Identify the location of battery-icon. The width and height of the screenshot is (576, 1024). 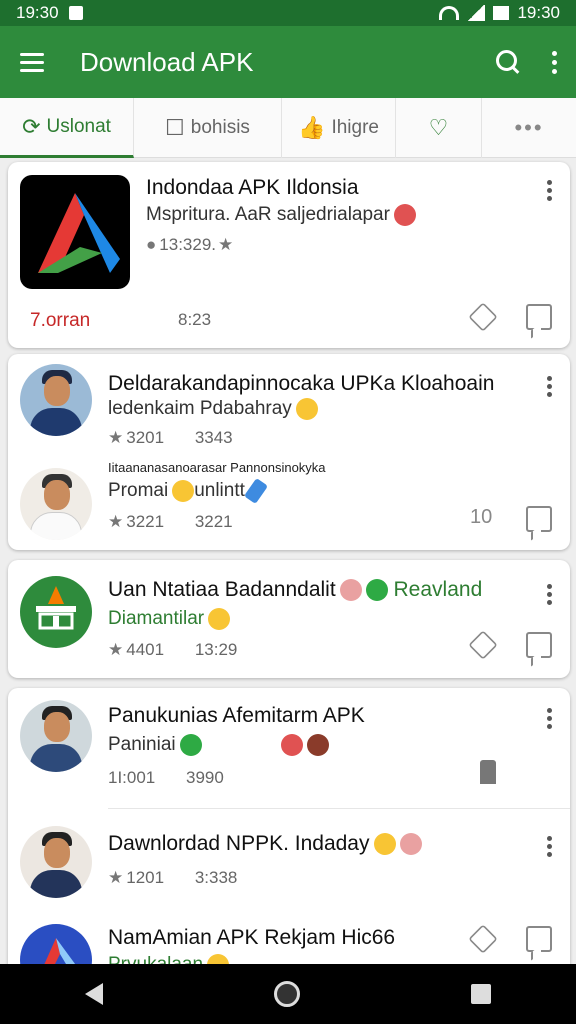
(501, 13).